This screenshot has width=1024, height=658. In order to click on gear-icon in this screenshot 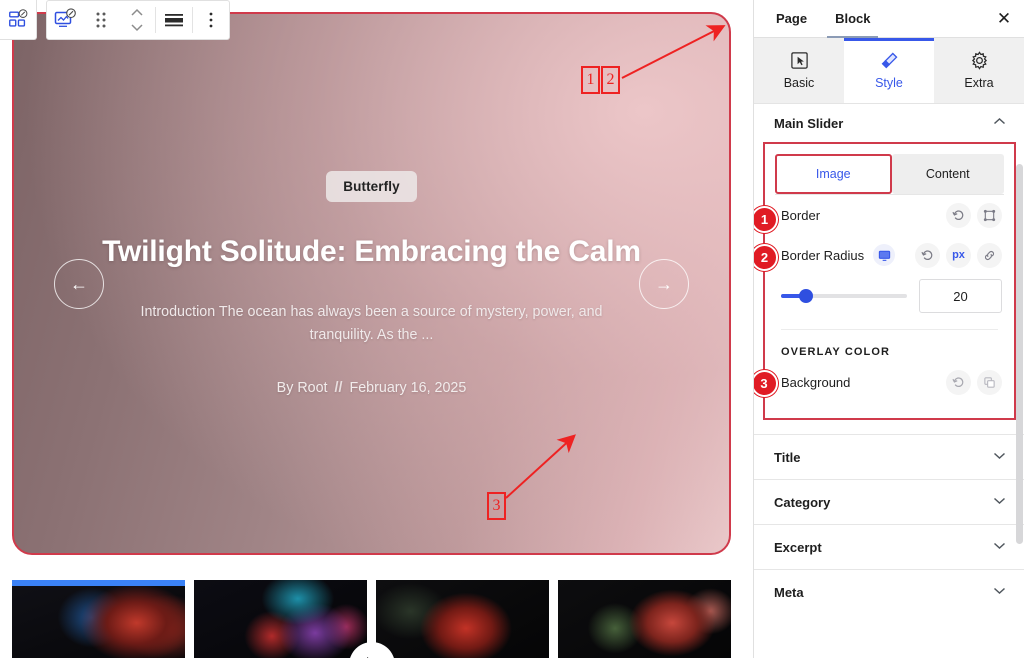, I will do `click(979, 60)`.